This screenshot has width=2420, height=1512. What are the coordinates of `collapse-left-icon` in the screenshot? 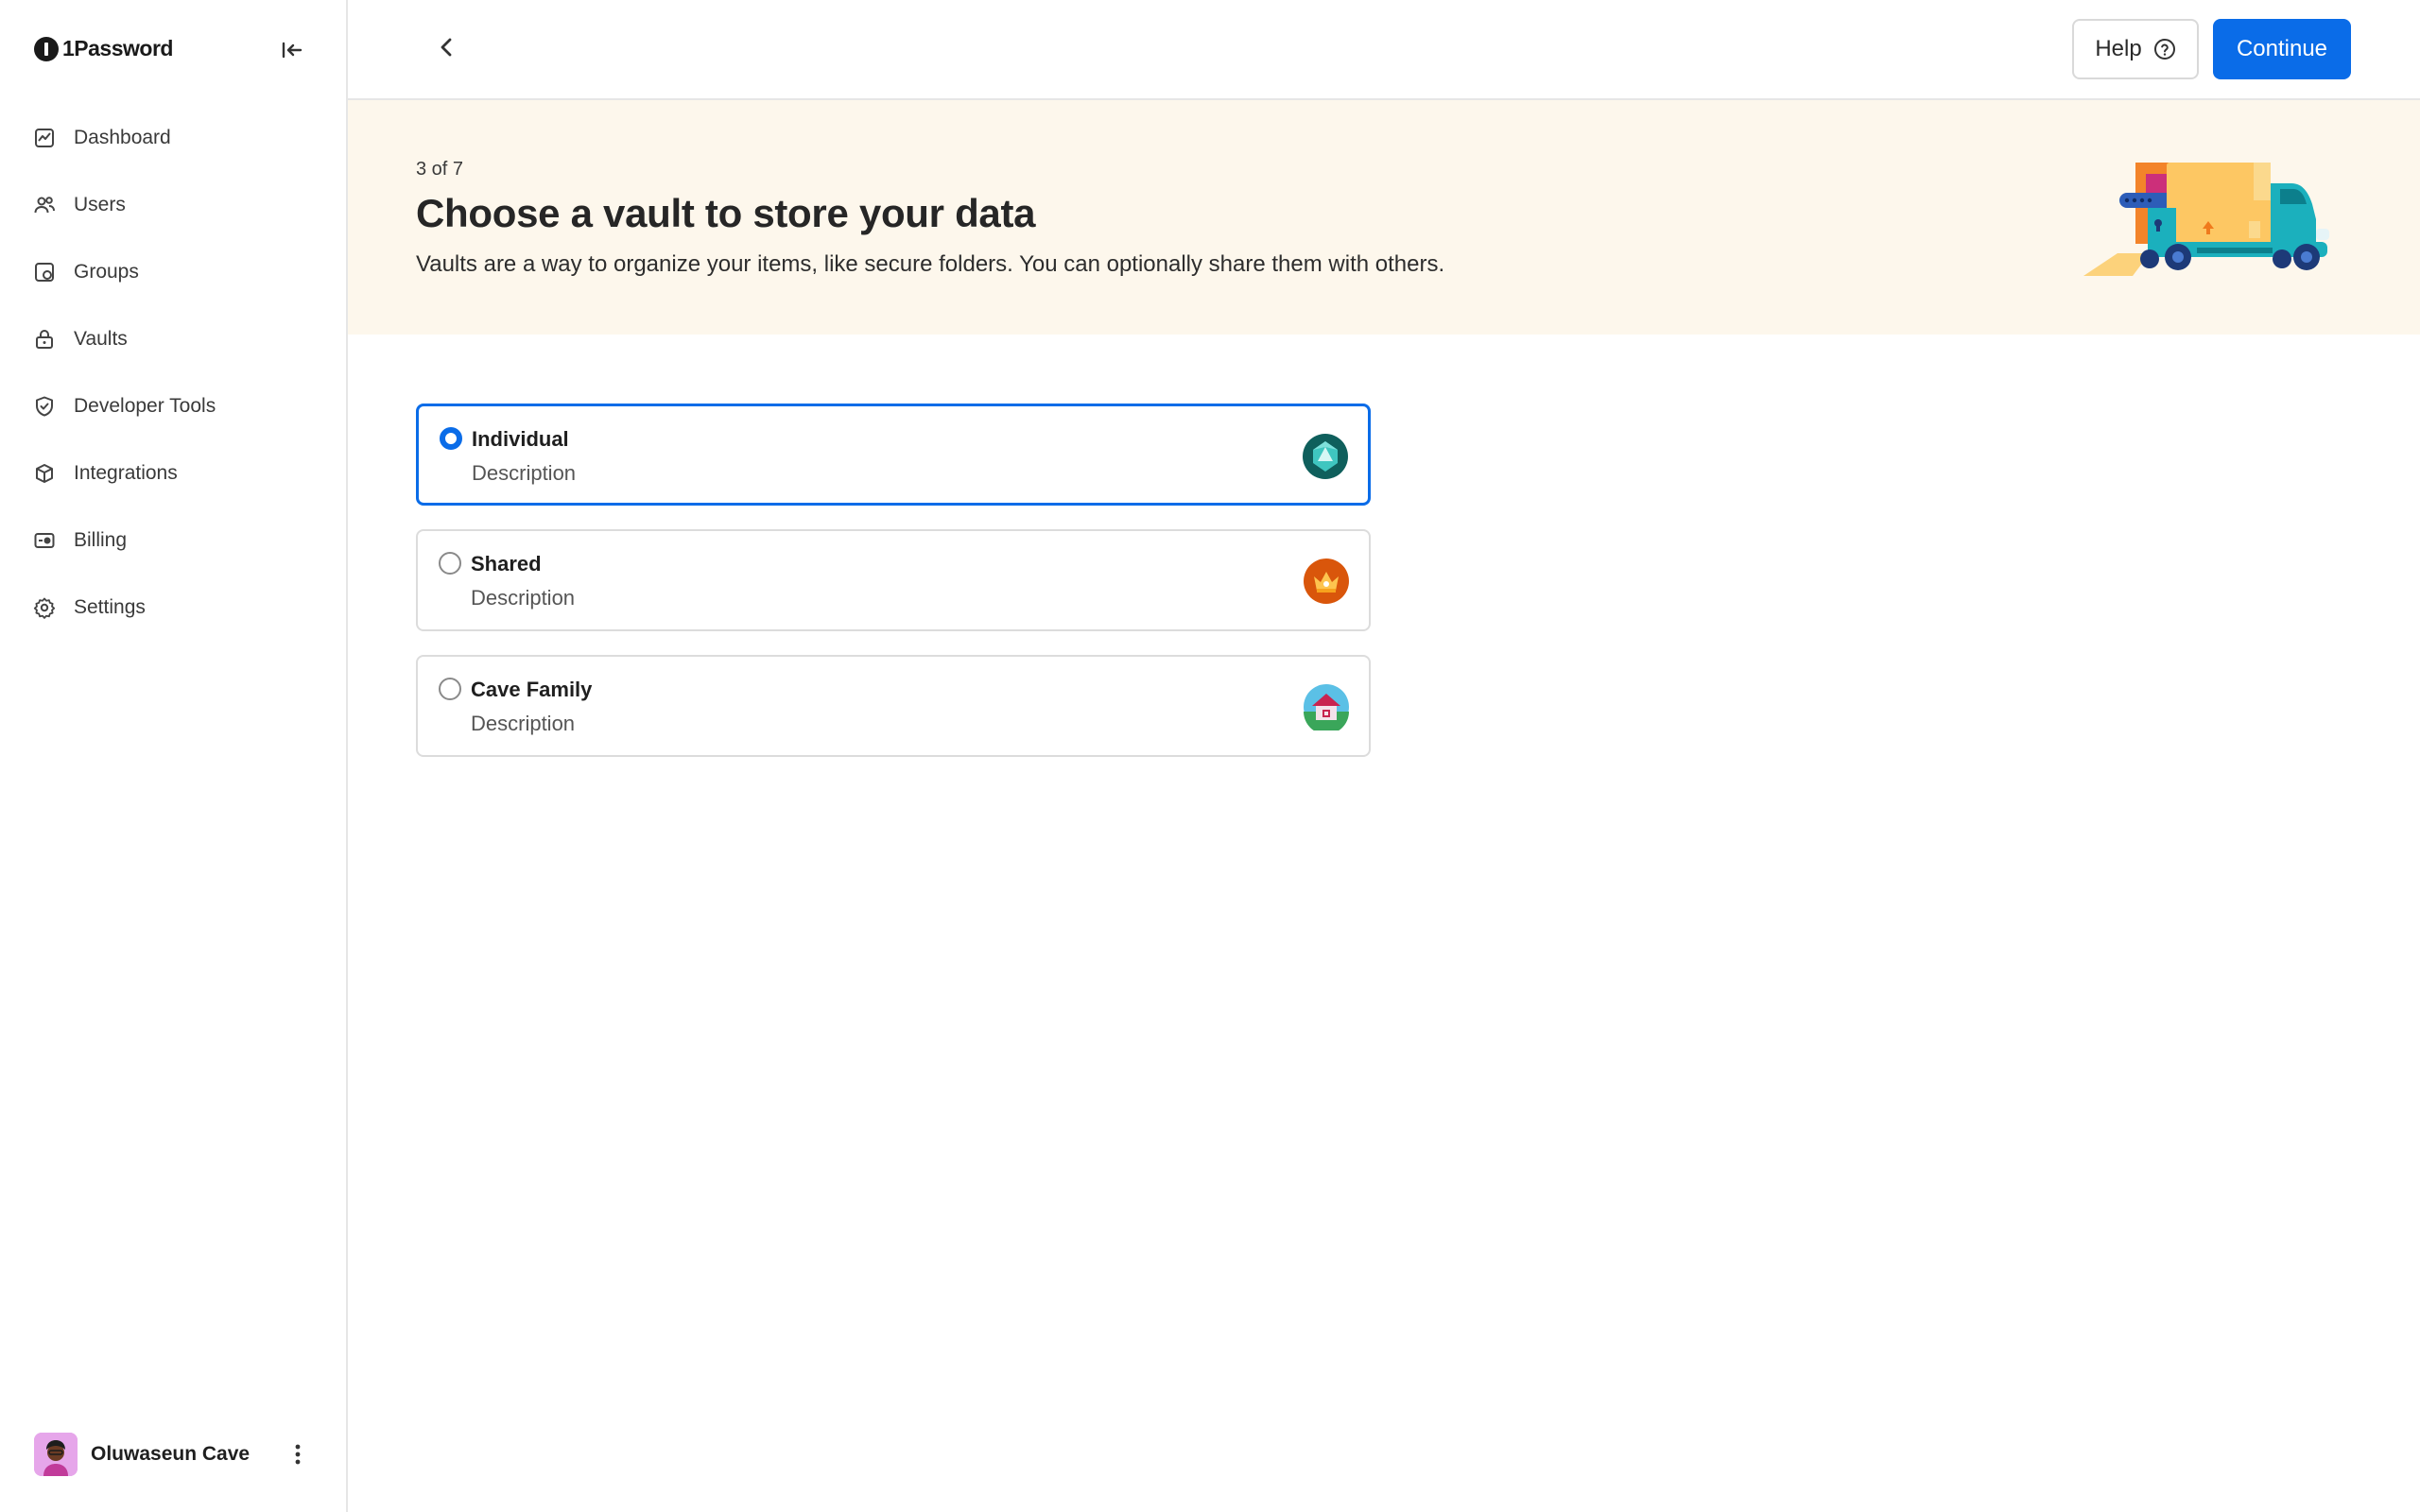 It's located at (292, 50).